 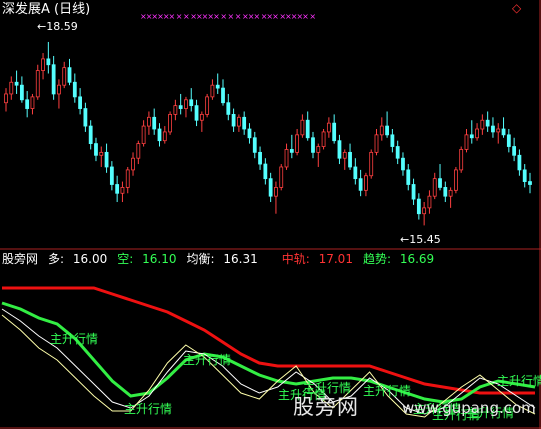 I want to click on diamond-icon: ◇, so click(x=516, y=8).